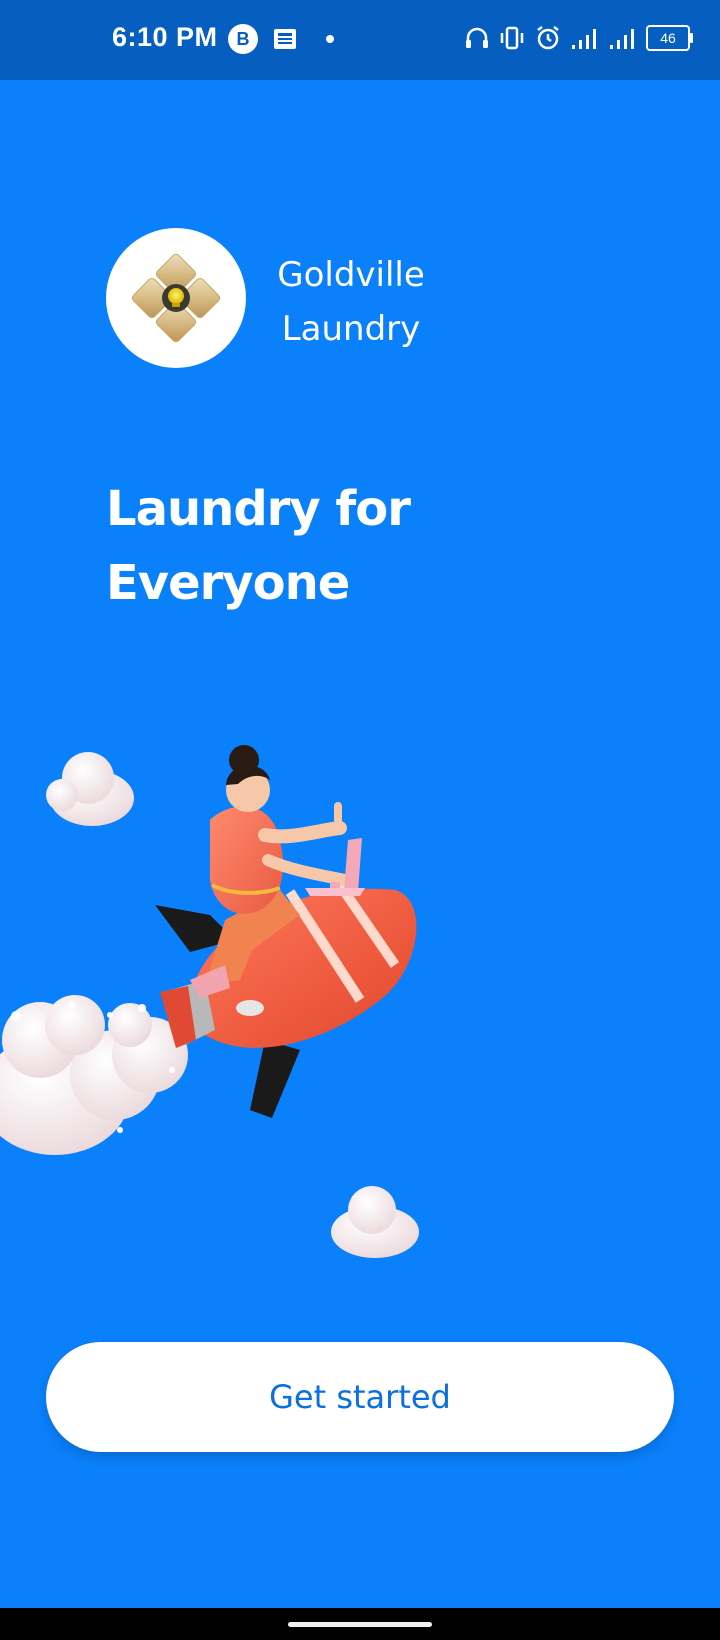  I want to click on headline-line1: Laundry for, so click(258, 509).